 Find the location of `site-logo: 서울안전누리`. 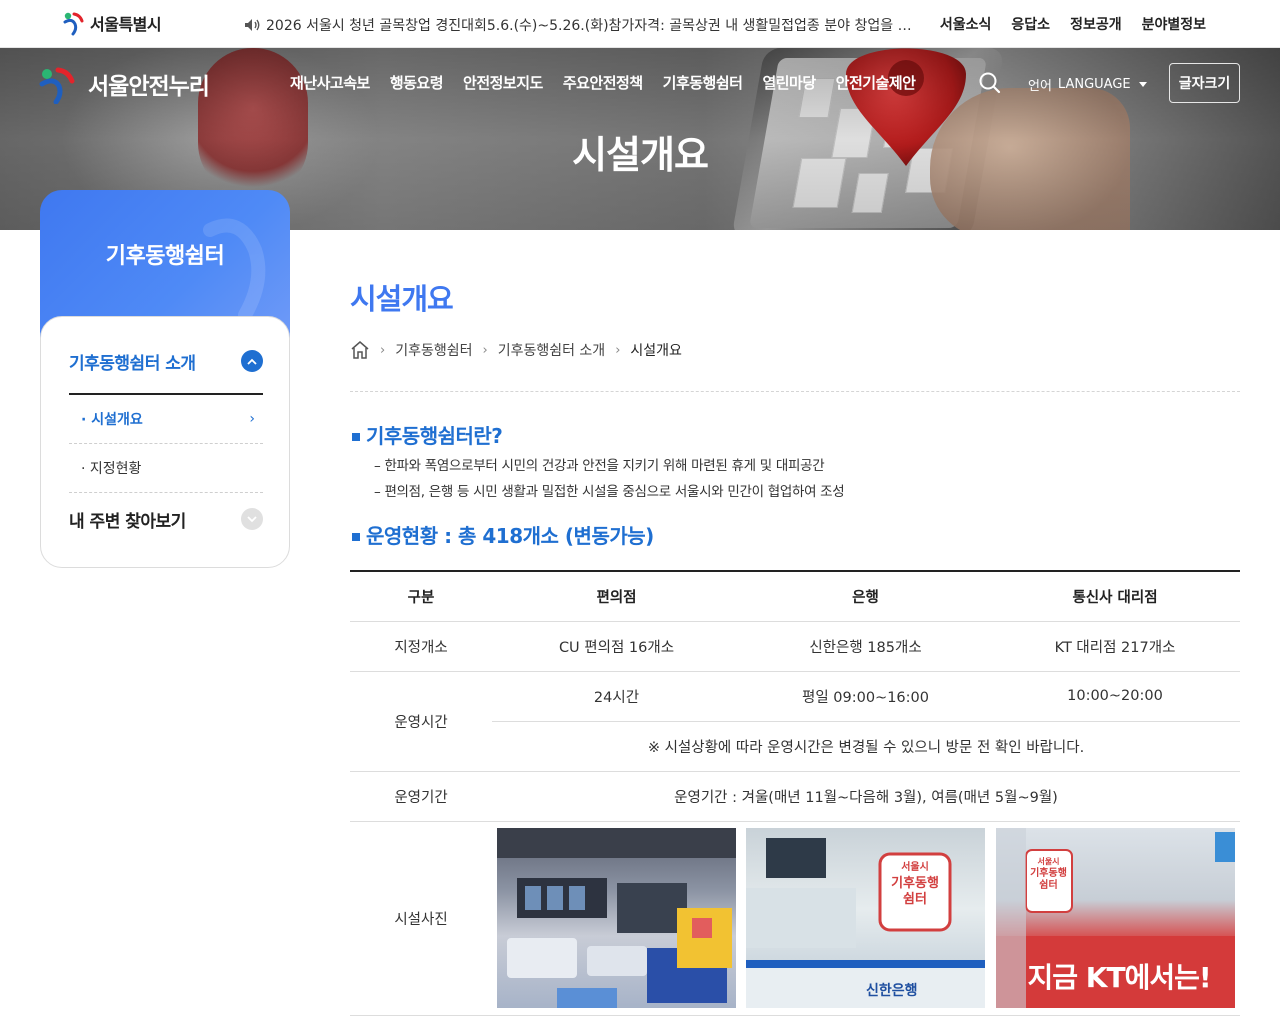

site-logo: 서울안전누리 is located at coordinates (124, 84).